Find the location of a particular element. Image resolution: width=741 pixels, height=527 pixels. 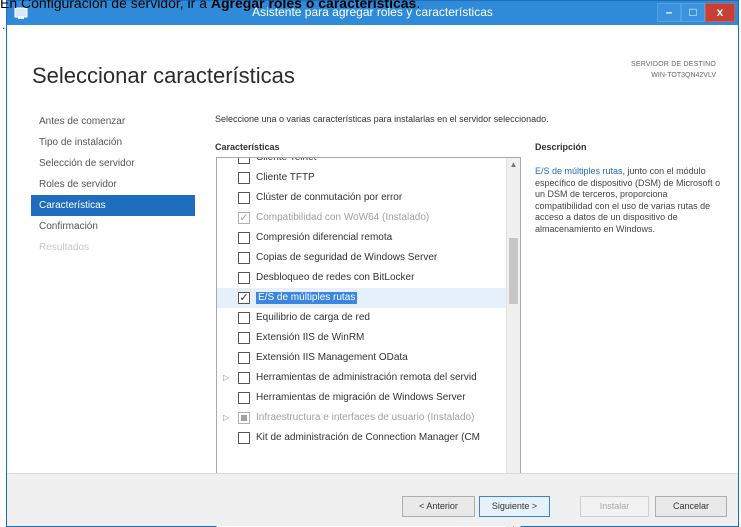

feature-label: Compresión diferencial remota is located at coordinates (324, 237).